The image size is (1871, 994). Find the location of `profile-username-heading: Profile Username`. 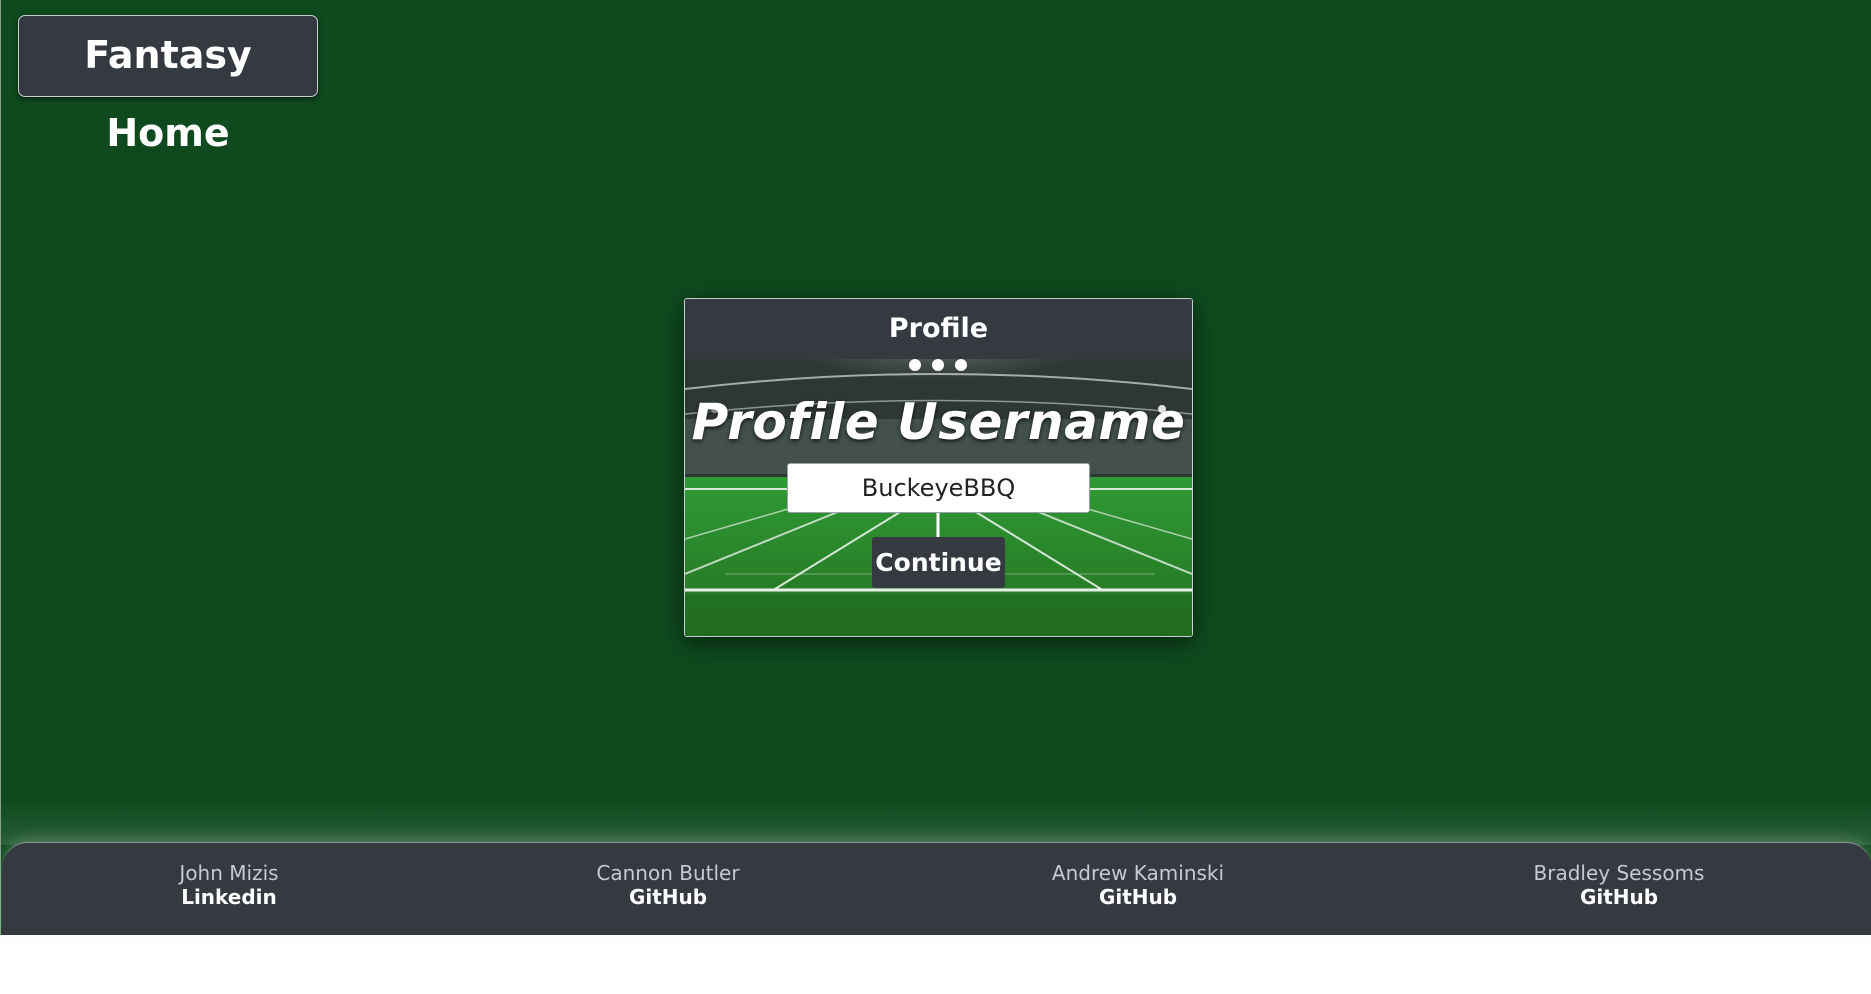

profile-username-heading: Profile Username is located at coordinates (938, 422).